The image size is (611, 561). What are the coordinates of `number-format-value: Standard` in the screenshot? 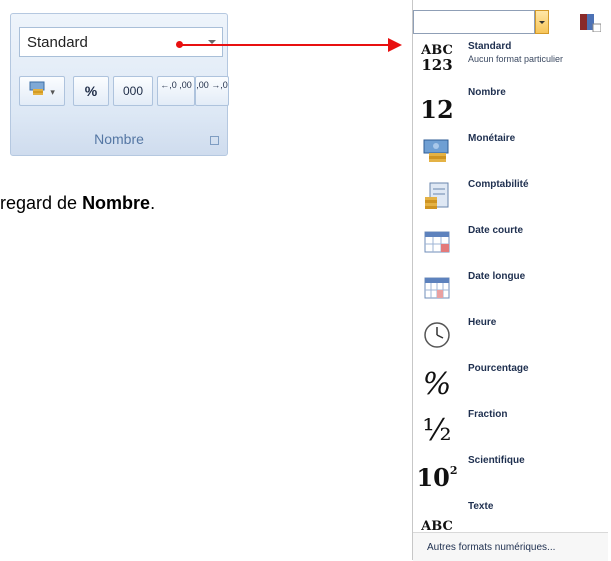 It's located at (57, 42).